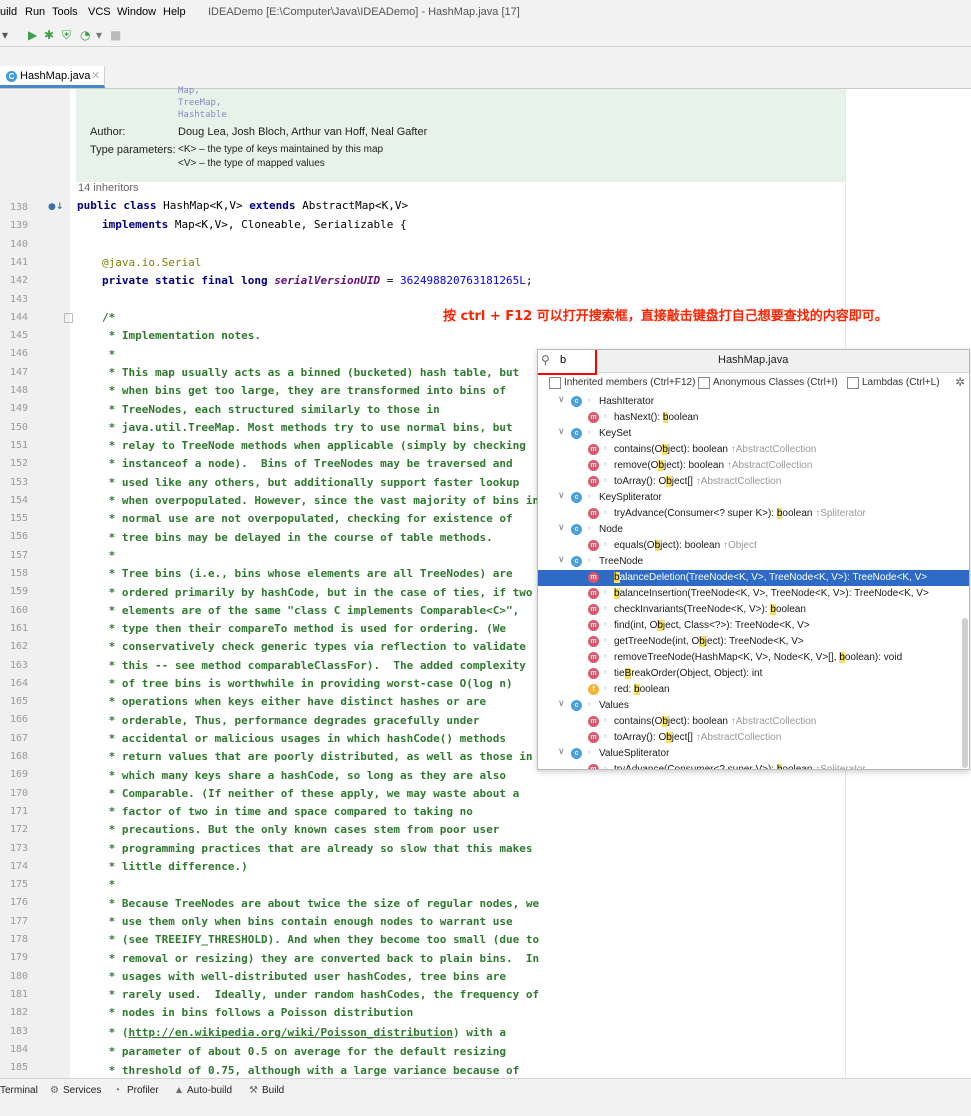 Image resolution: width=971 pixels, height=1116 pixels. I want to click on line-number: 148, so click(18, 390).